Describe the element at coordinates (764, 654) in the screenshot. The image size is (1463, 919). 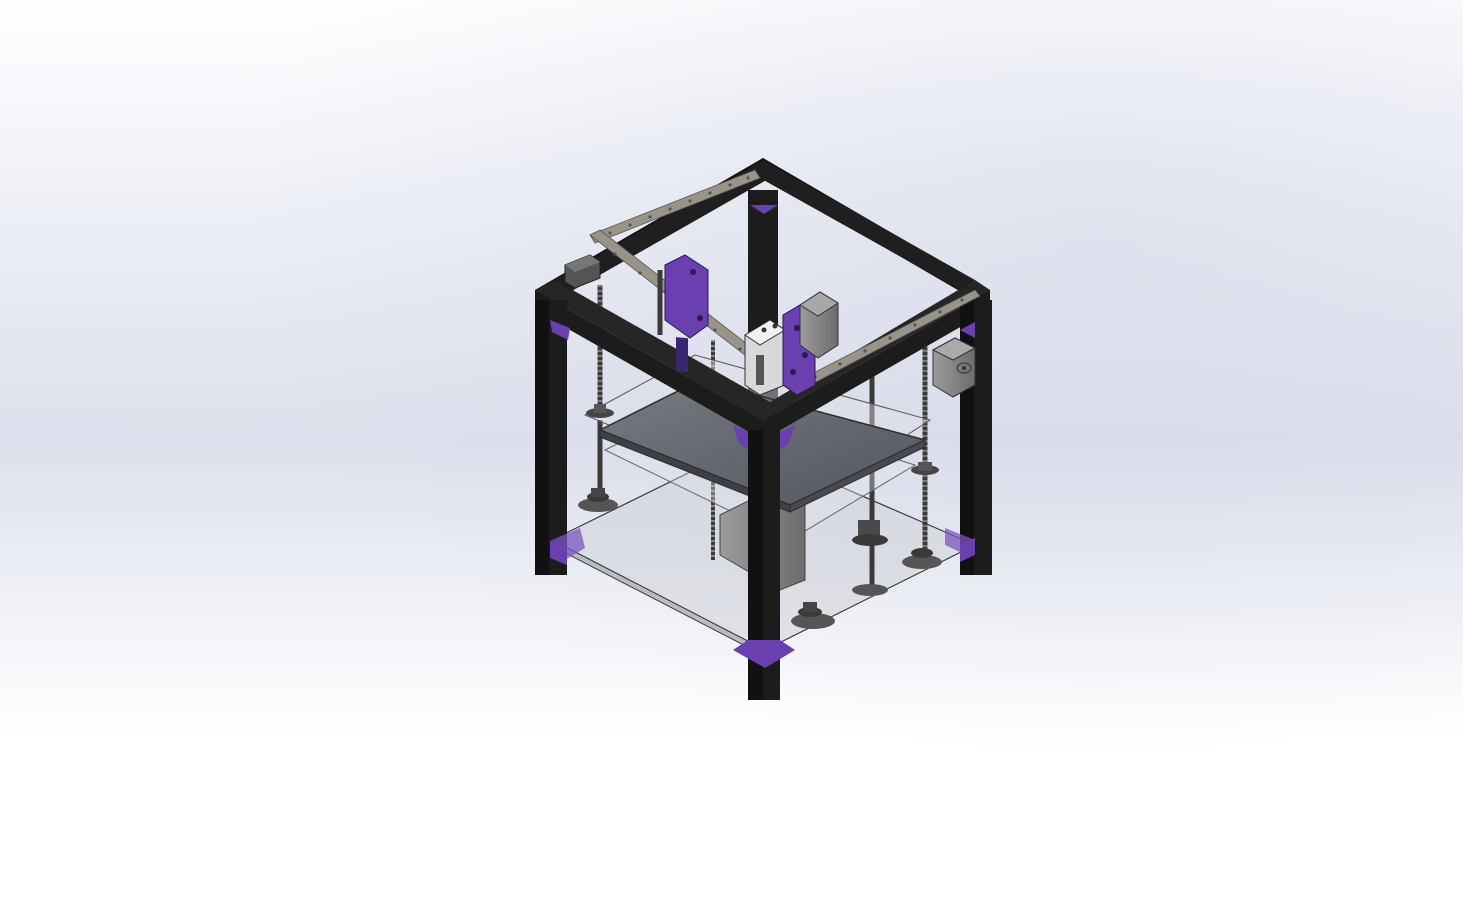
I see `corner-bracket-bottom-front` at that location.